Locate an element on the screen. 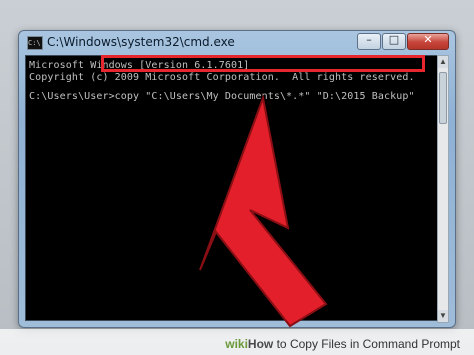 Image resolution: width=474 pixels, height=355 pixels. footer-bar: wikiHow to Copy Files in Command Prompt is located at coordinates (237, 342).